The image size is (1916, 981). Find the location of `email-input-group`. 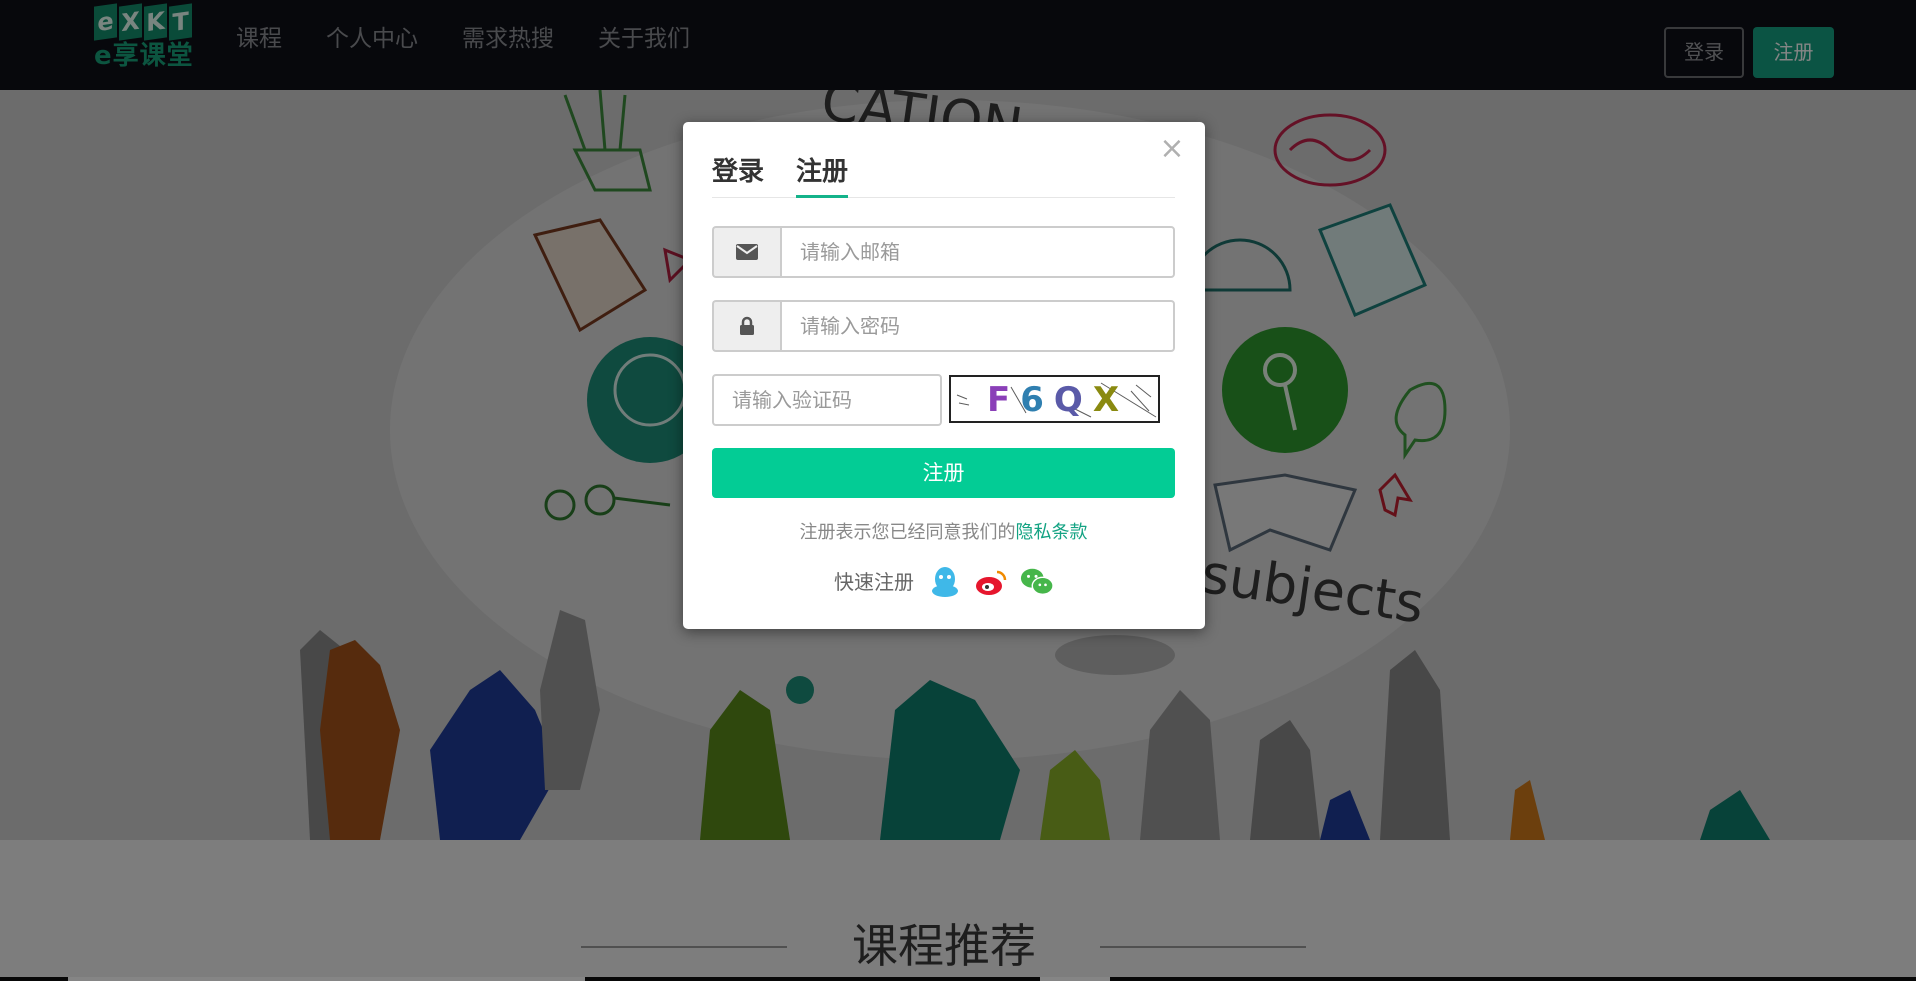

email-input-group is located at coordinates (943, 252).